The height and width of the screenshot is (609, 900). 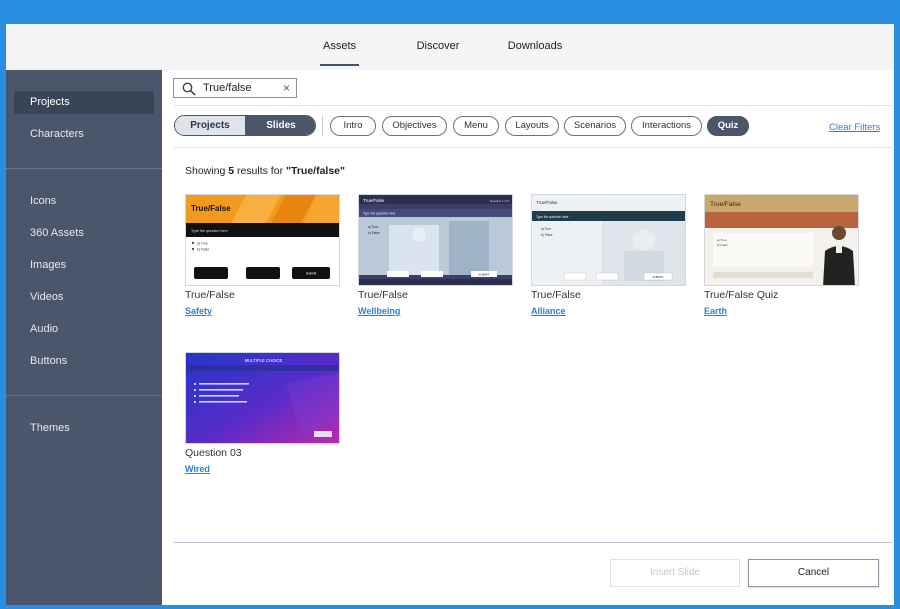 I want to click on projects-slides-toggle: Projects Slides, so click(x=245, y=125).